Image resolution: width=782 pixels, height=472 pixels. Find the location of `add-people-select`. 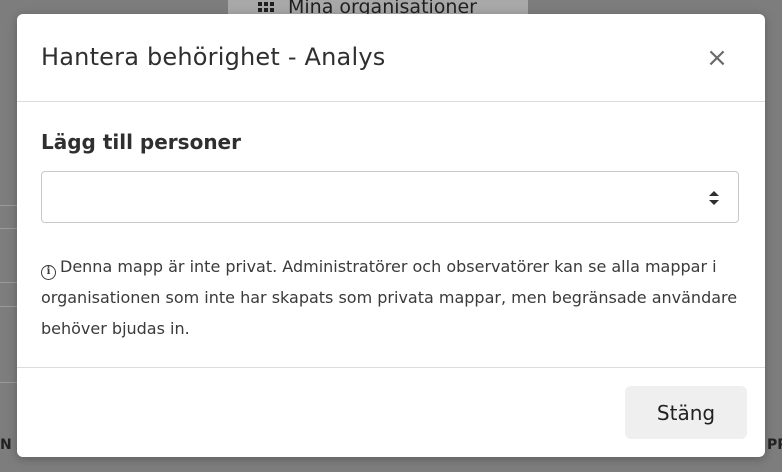

add-people-select is located at coordinates (390, 197).